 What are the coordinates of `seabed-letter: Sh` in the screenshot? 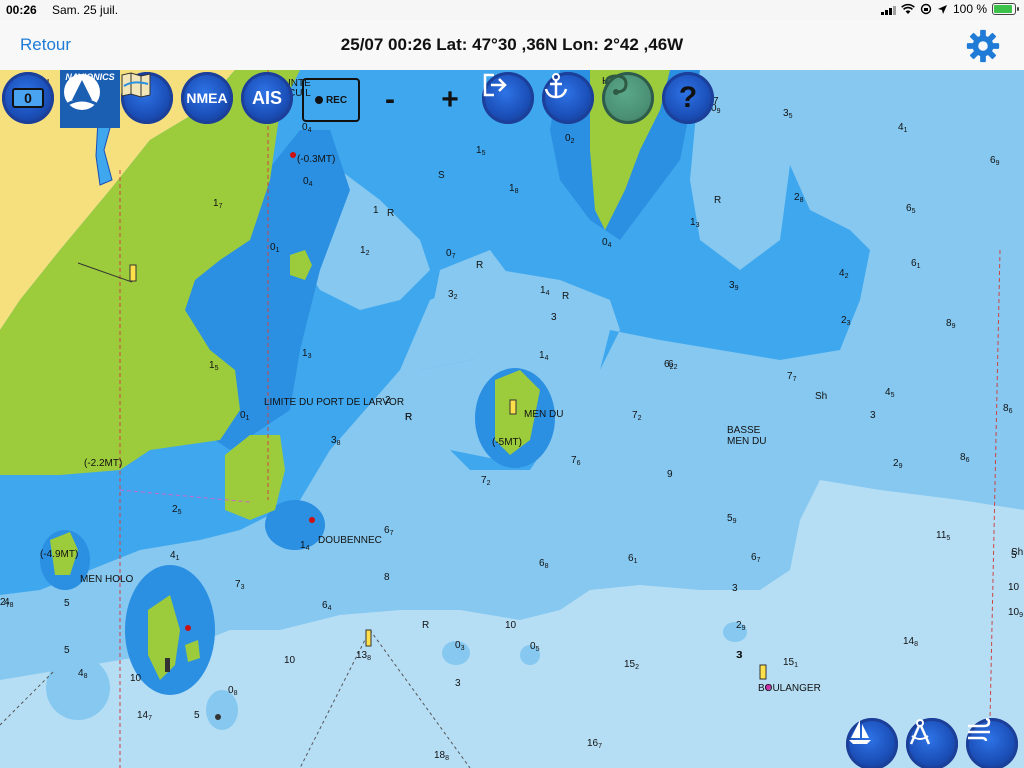 It's located at (821, 396).